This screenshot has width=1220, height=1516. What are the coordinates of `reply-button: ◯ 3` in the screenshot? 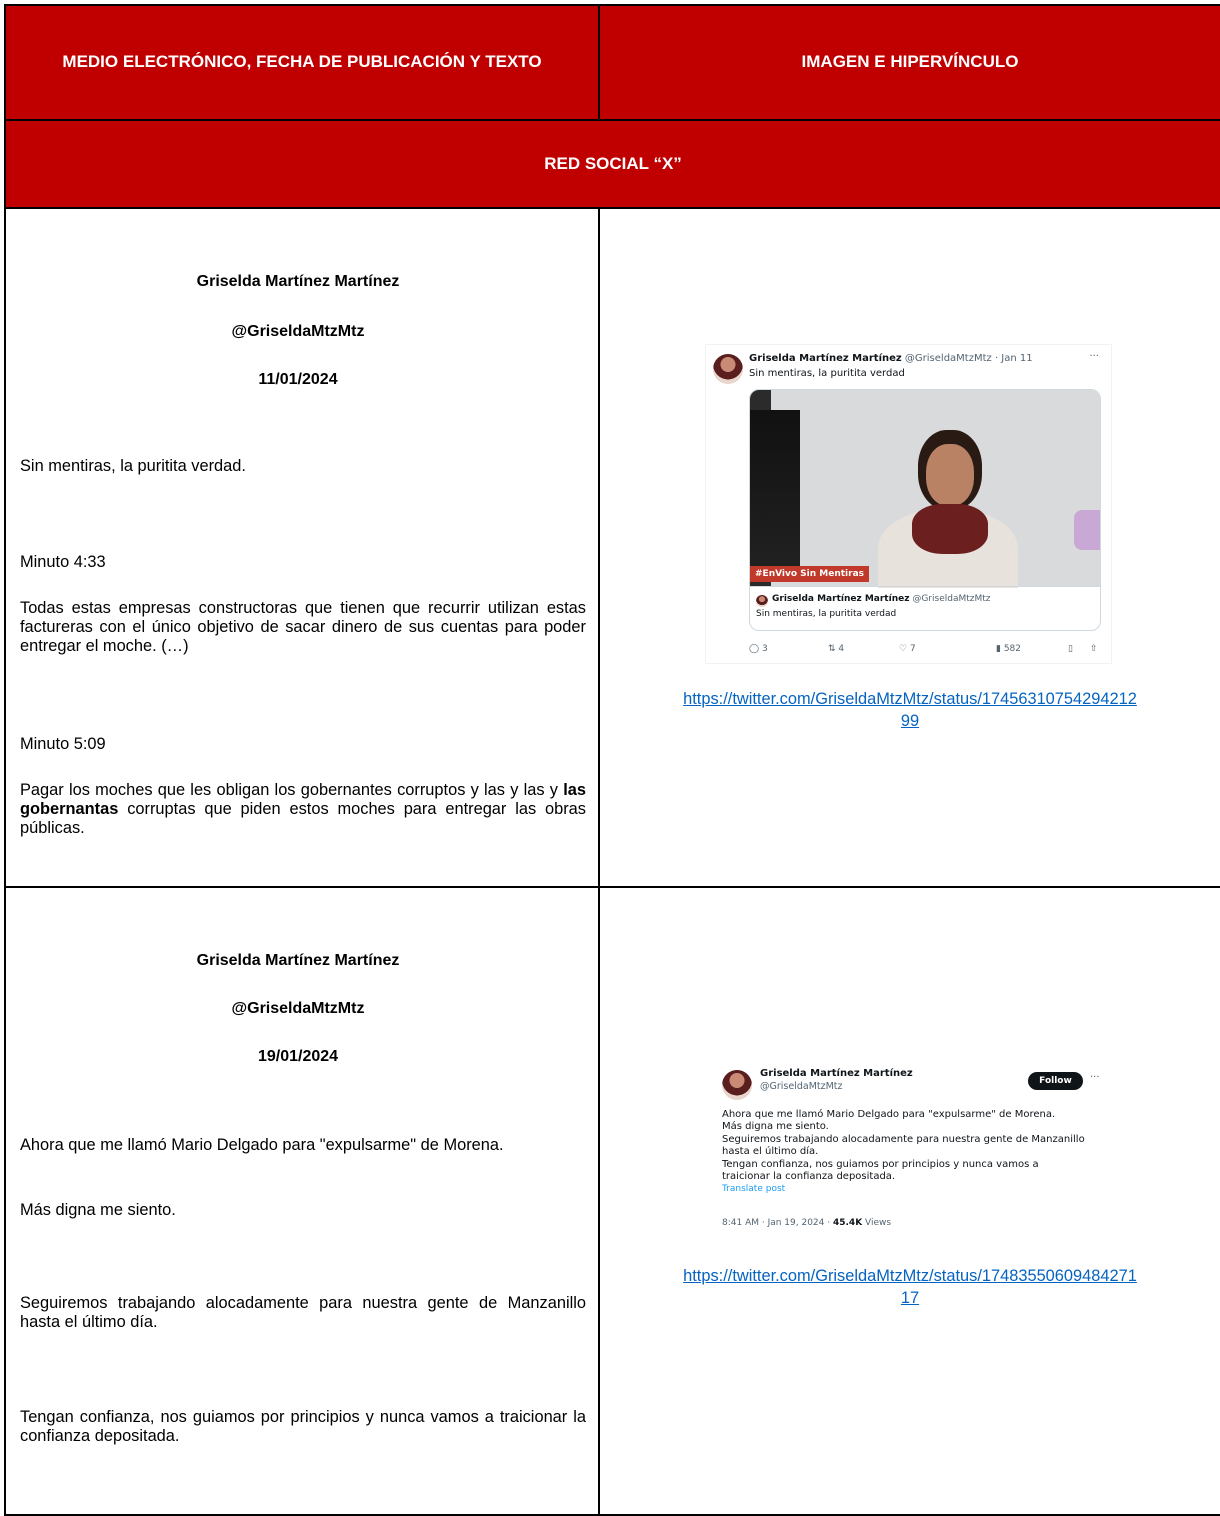 It's located at (758, 649).